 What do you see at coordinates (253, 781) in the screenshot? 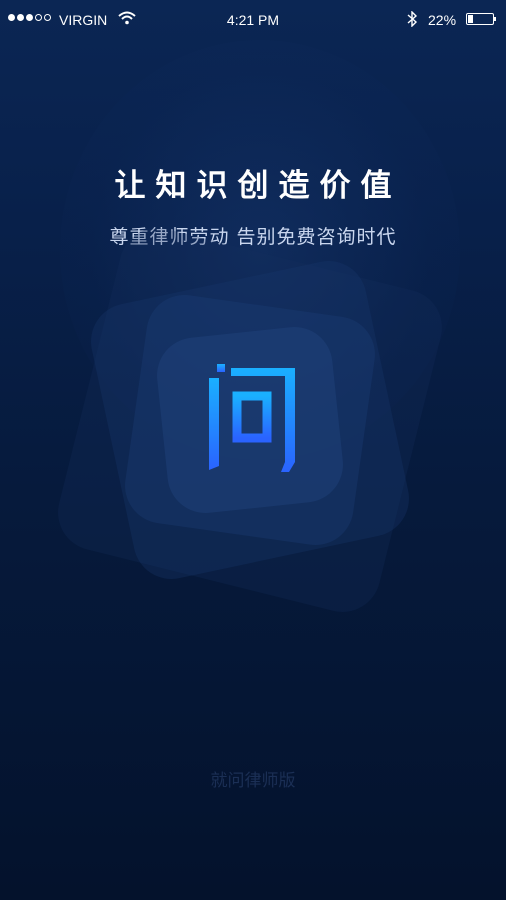
I see `app-edition-label: 就问律师版` at bounding box center [253, 781].